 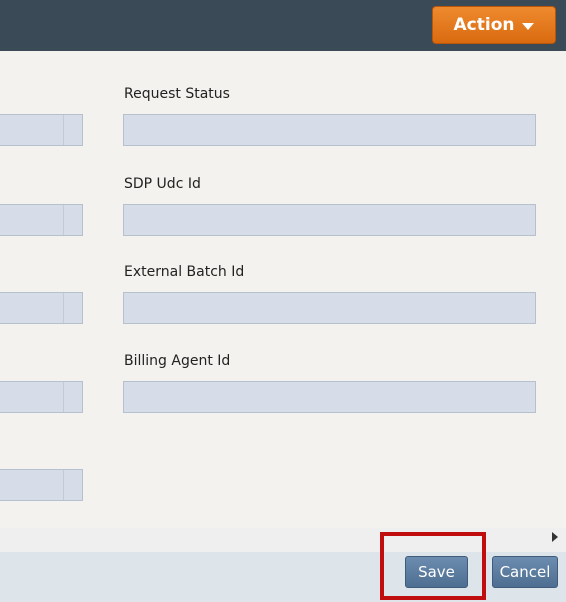 I want to click on action-menu-button: Action, so click(x=494, y=25).